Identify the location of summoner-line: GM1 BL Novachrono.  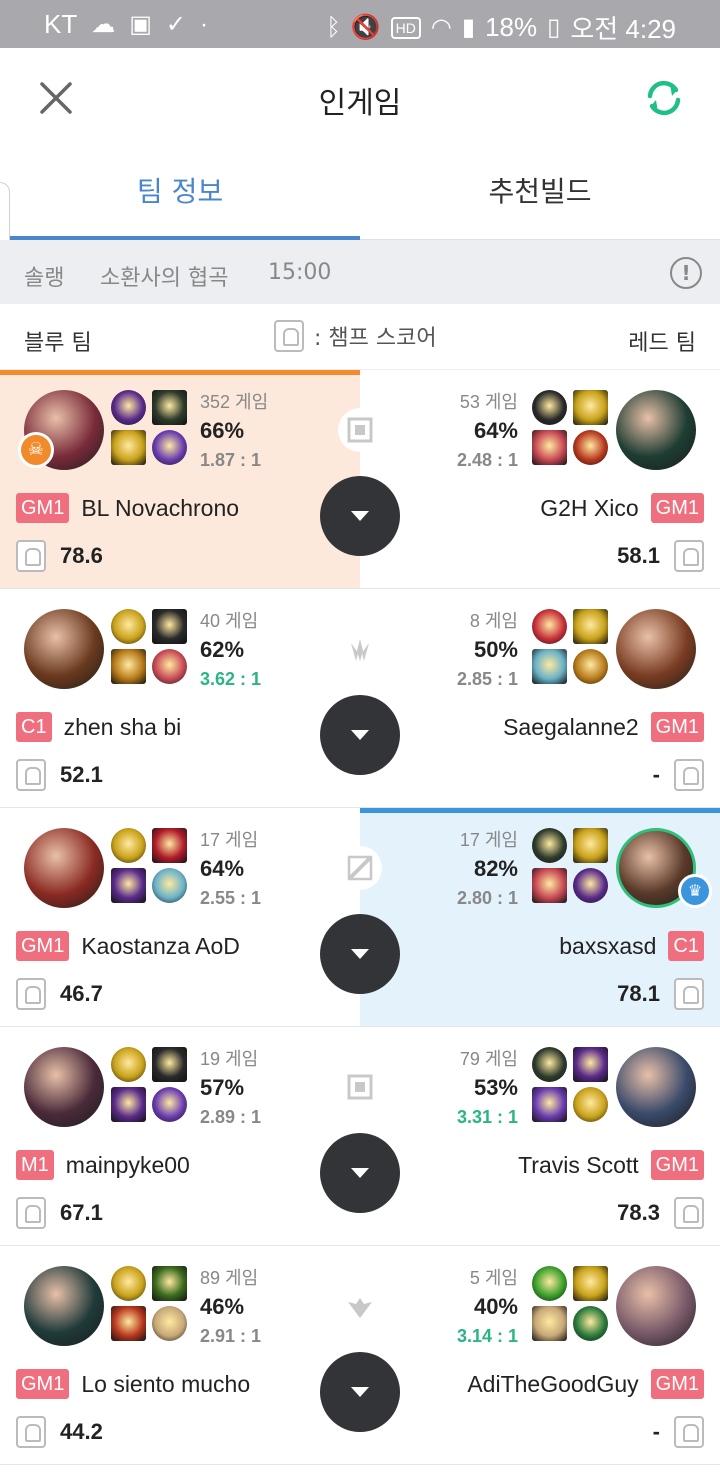
(127, 508).